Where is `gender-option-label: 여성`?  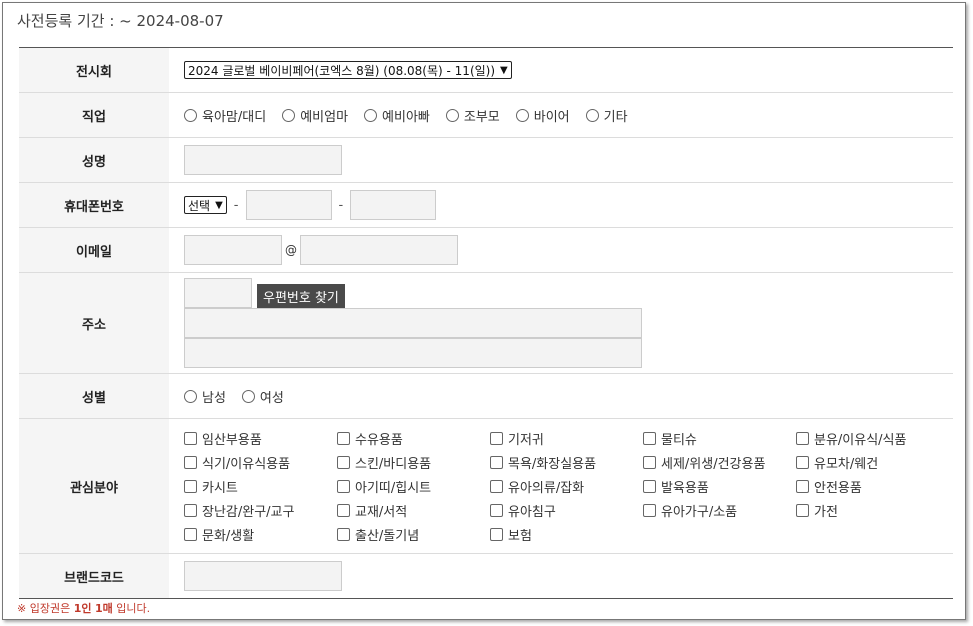 gender-option-label: 여성 is located at coordinates (271, 398).